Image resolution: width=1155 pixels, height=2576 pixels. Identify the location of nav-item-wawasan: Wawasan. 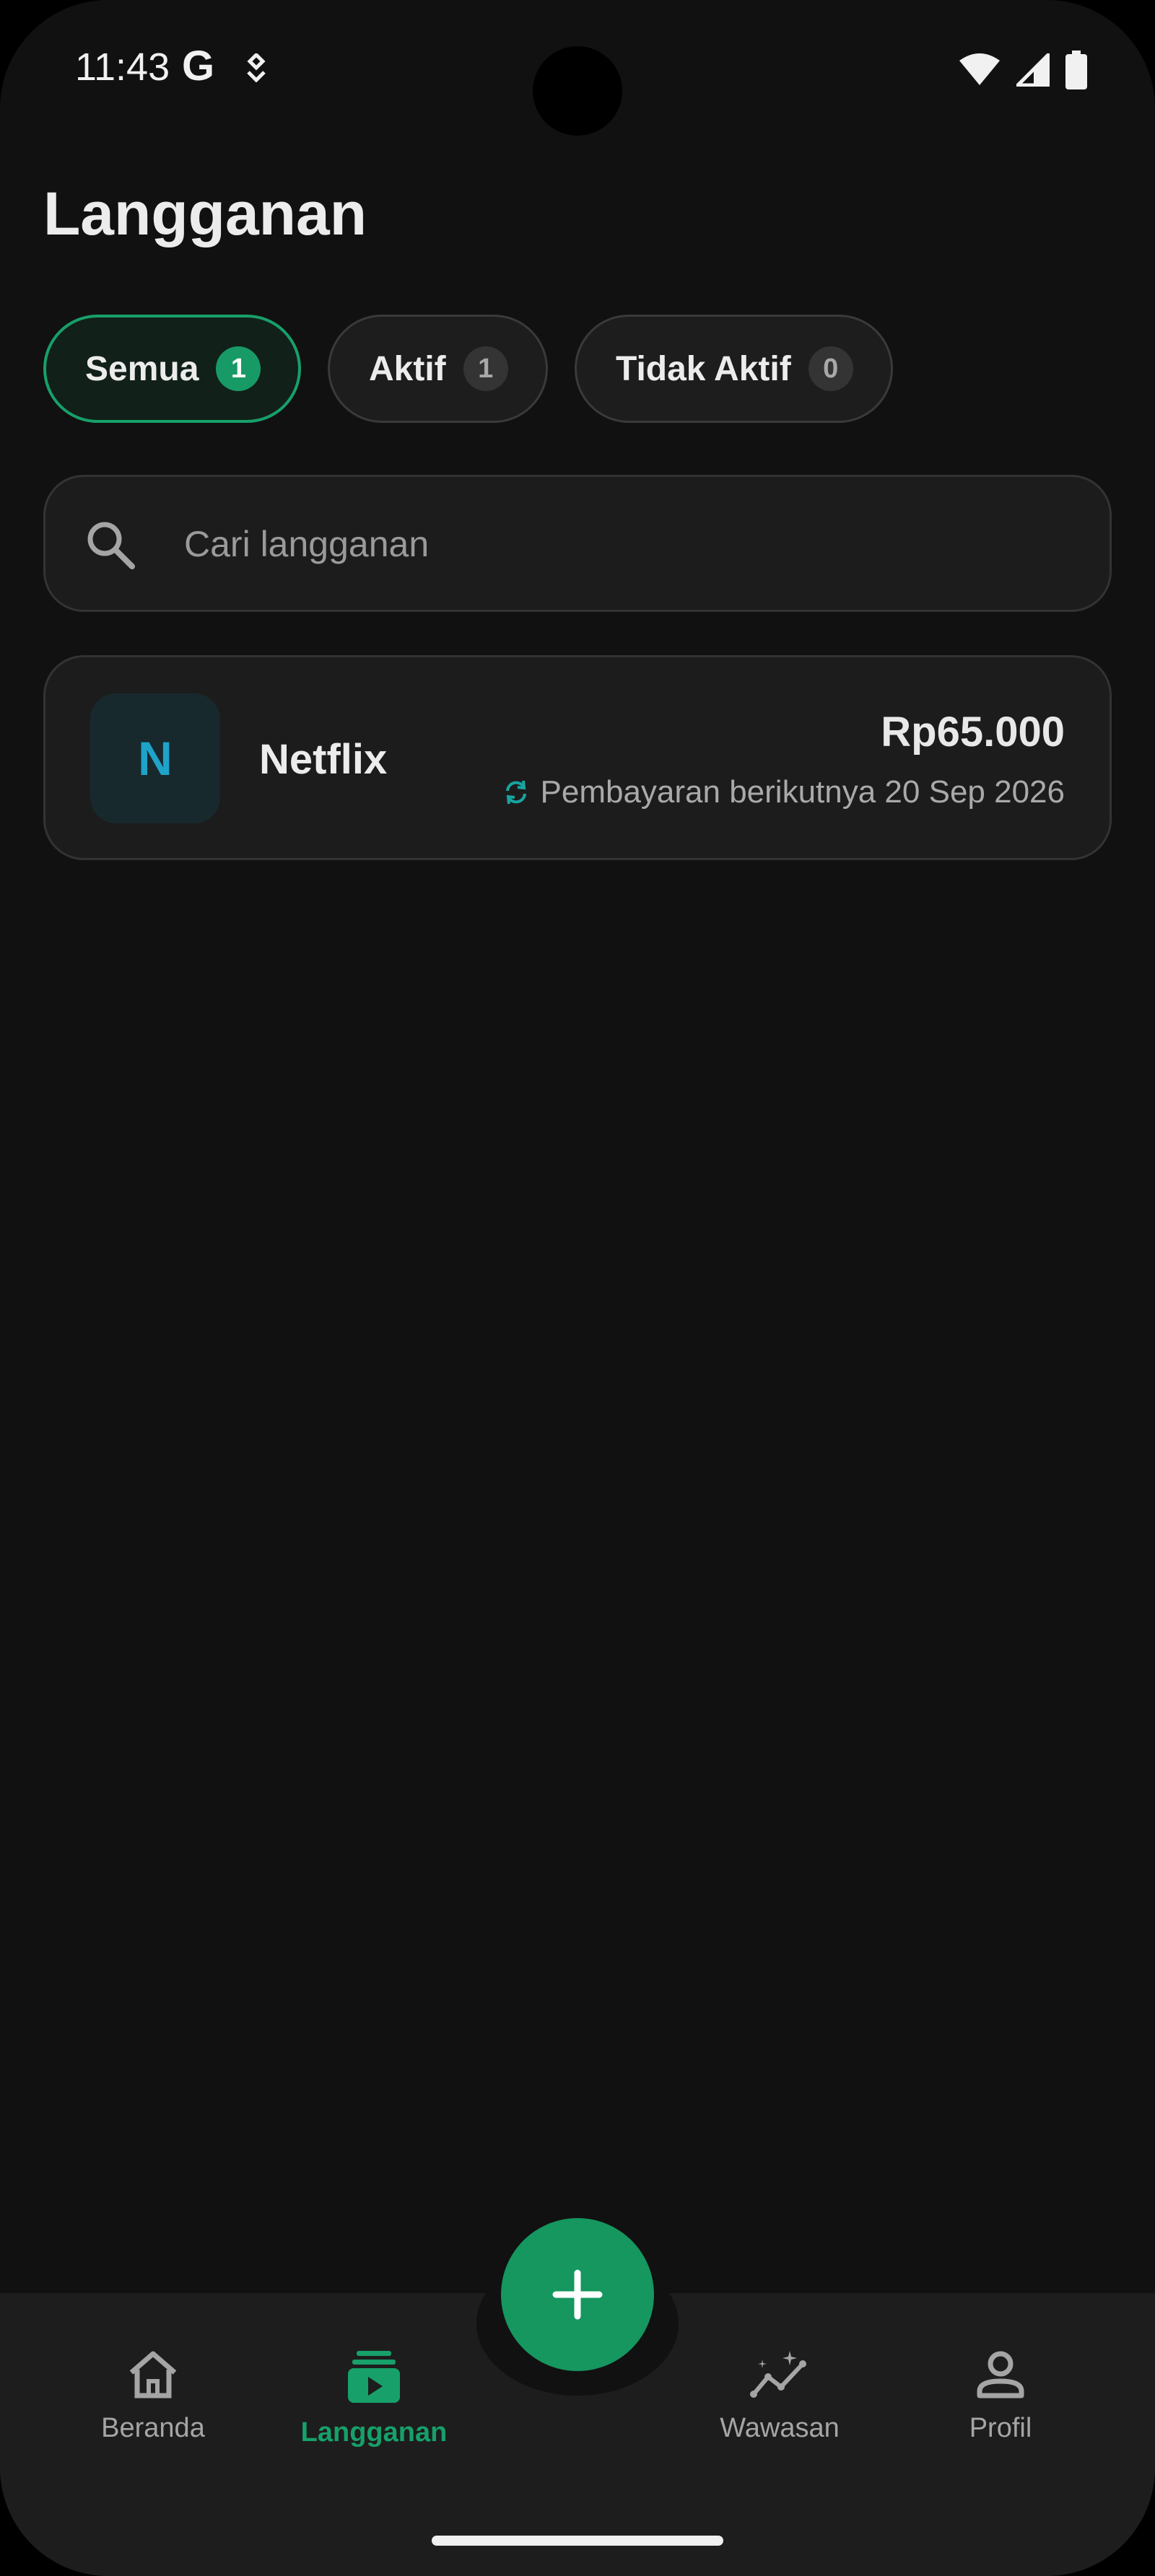
(780, 2396).